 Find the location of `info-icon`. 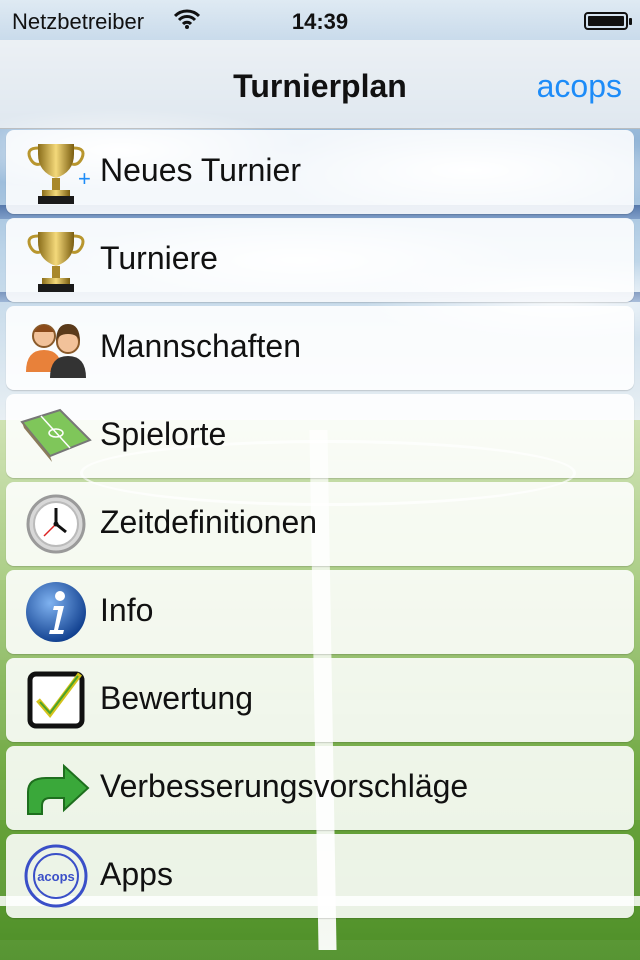

info-icon is located at coordinates (56, 612).